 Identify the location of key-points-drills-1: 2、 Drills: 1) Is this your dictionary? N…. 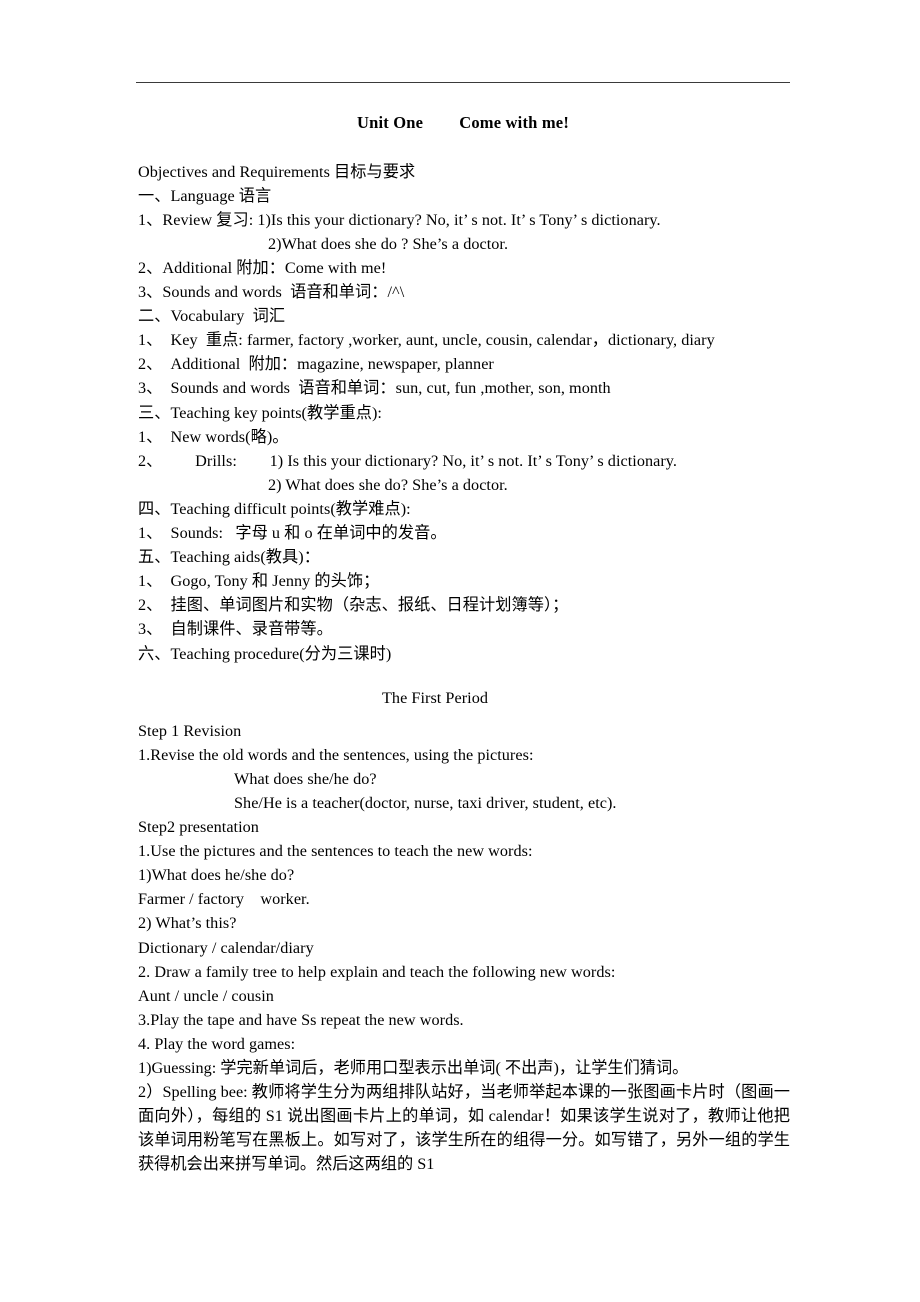
(407, 460).